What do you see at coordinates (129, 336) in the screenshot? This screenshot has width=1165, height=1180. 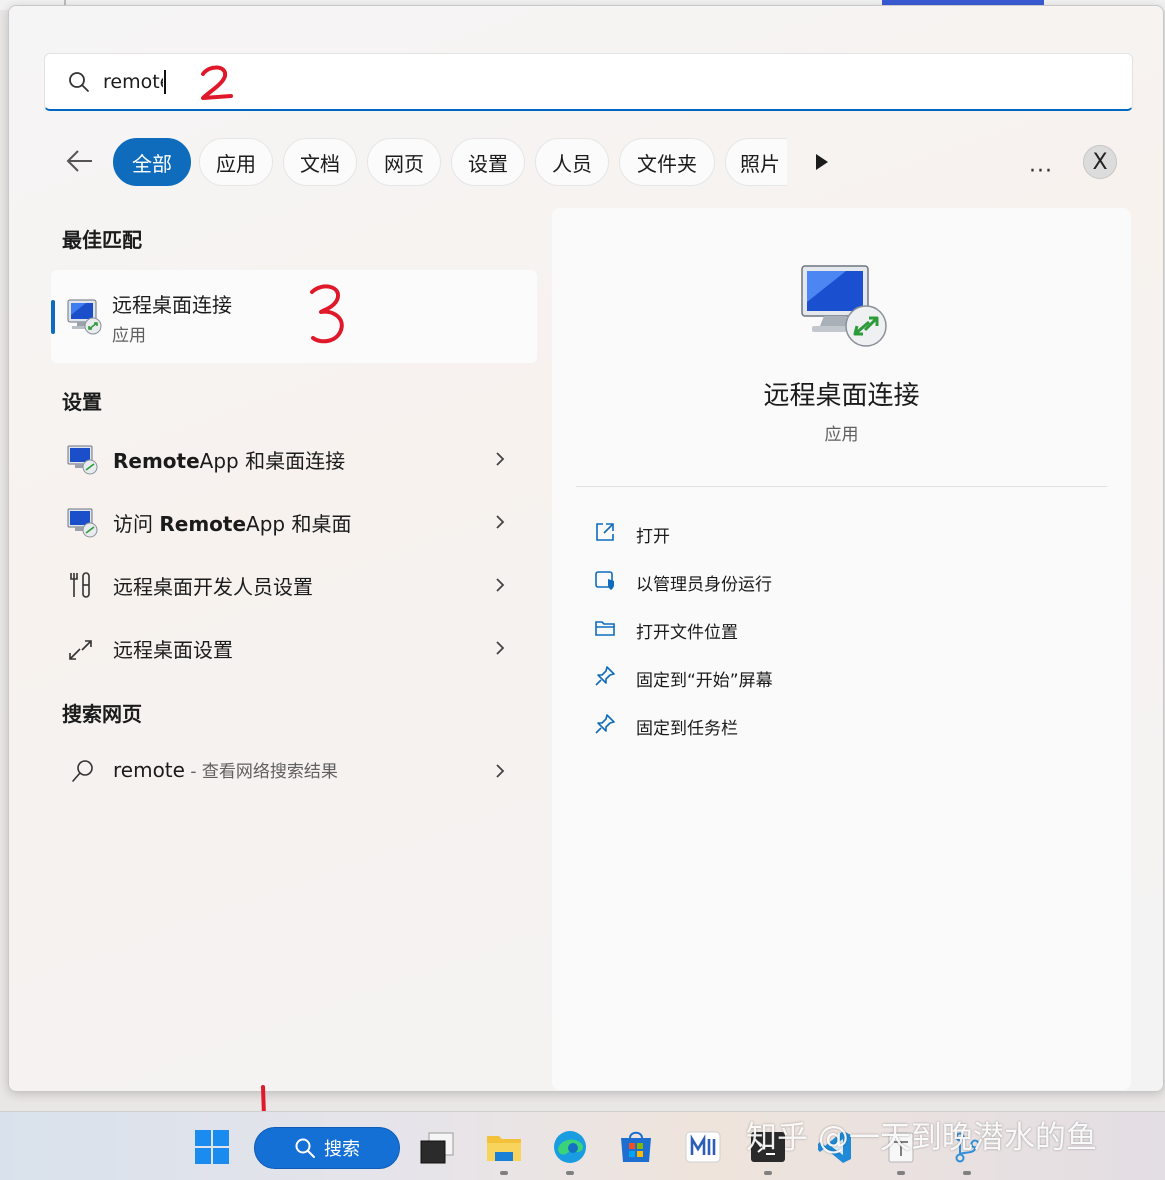 I see `best-match-type: 应用` at bounding box center [129, 336].